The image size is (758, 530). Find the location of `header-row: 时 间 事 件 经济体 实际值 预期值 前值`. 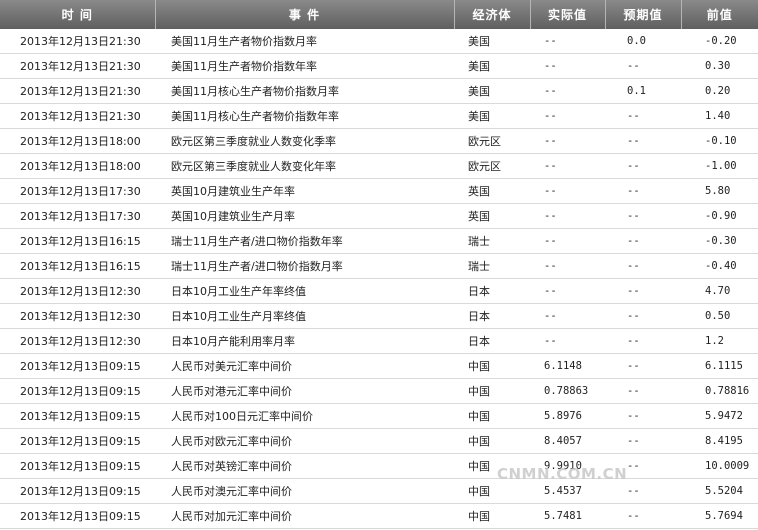

header-row: 时 间 事 件 经济体 实际值 预期值 前值 is located at coordinates (379, 14).